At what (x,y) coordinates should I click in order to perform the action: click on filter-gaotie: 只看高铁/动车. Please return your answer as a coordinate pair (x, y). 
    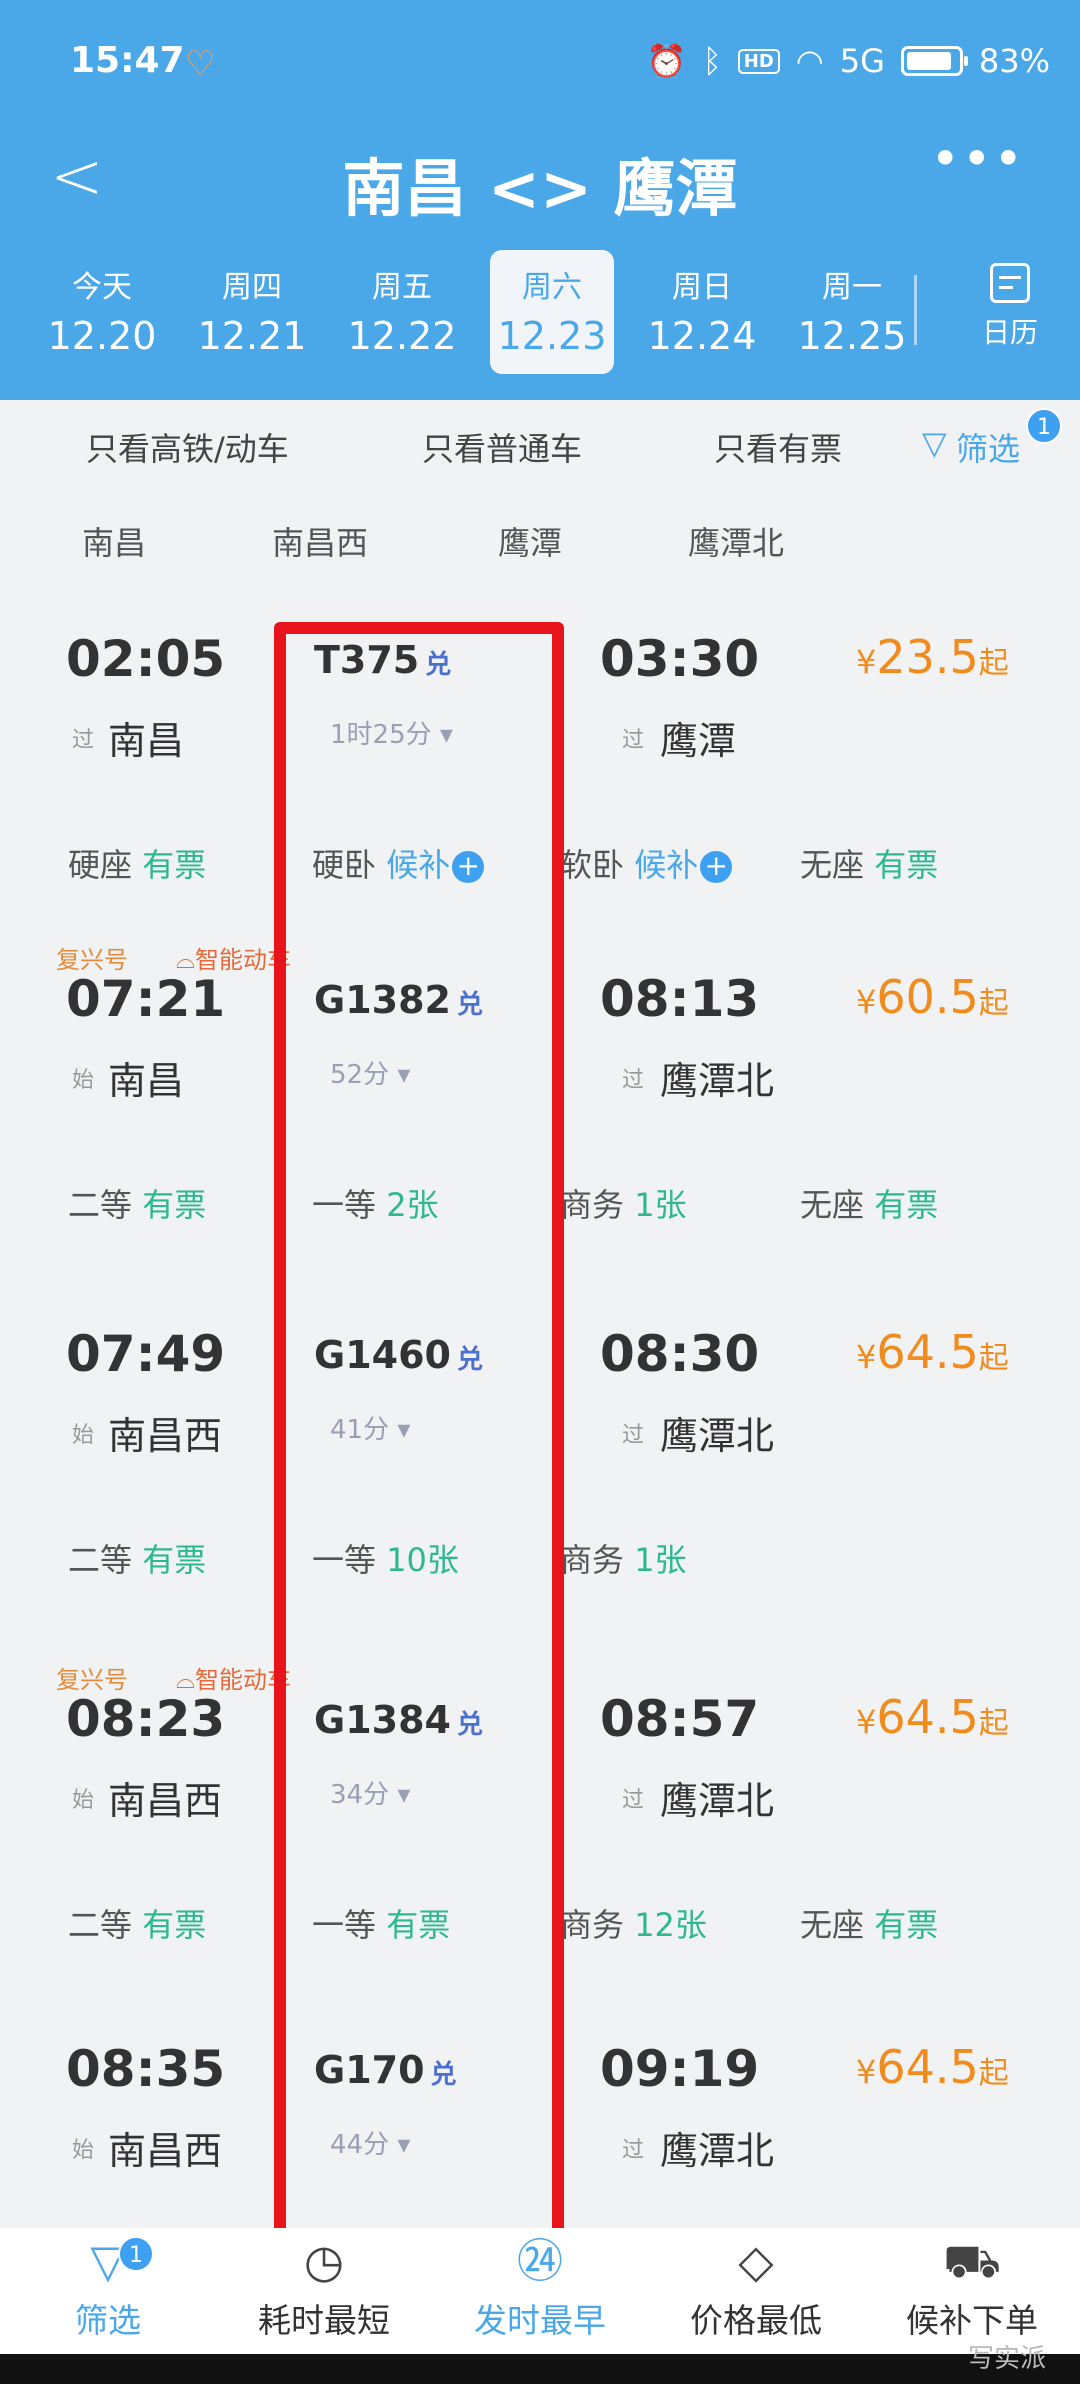
    Looking at the image, I should click on (187, 447).